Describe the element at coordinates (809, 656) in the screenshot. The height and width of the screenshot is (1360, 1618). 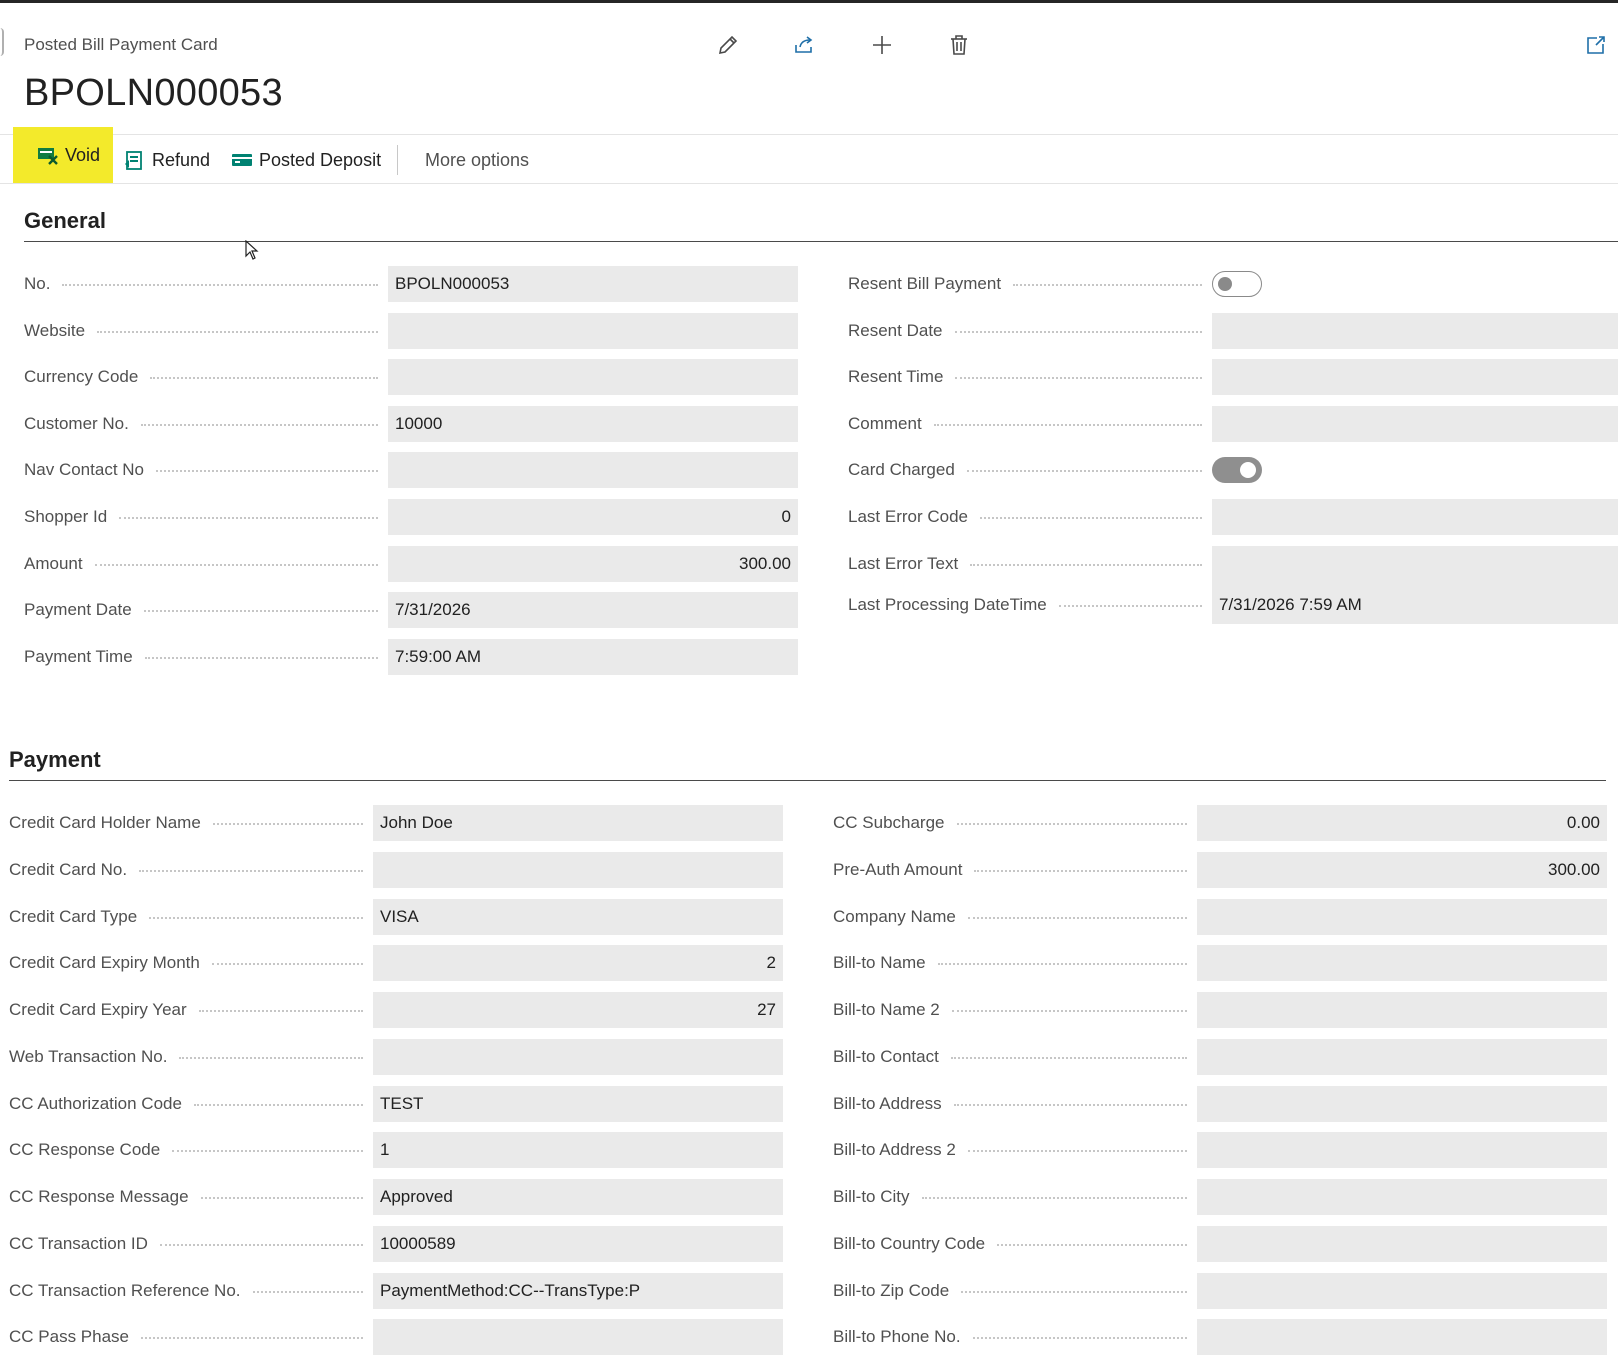
I see `field-row-payment-time: Payment Time 7:59:00 AM` at that location.